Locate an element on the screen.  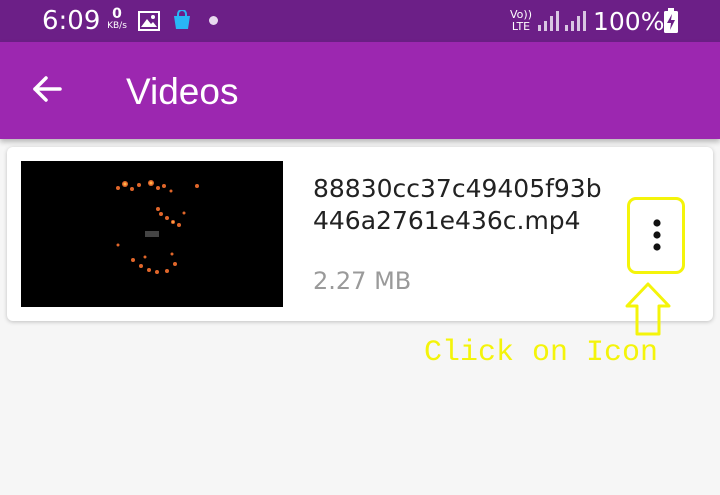
notification-dot-icon is located at coordinates (213, 20).